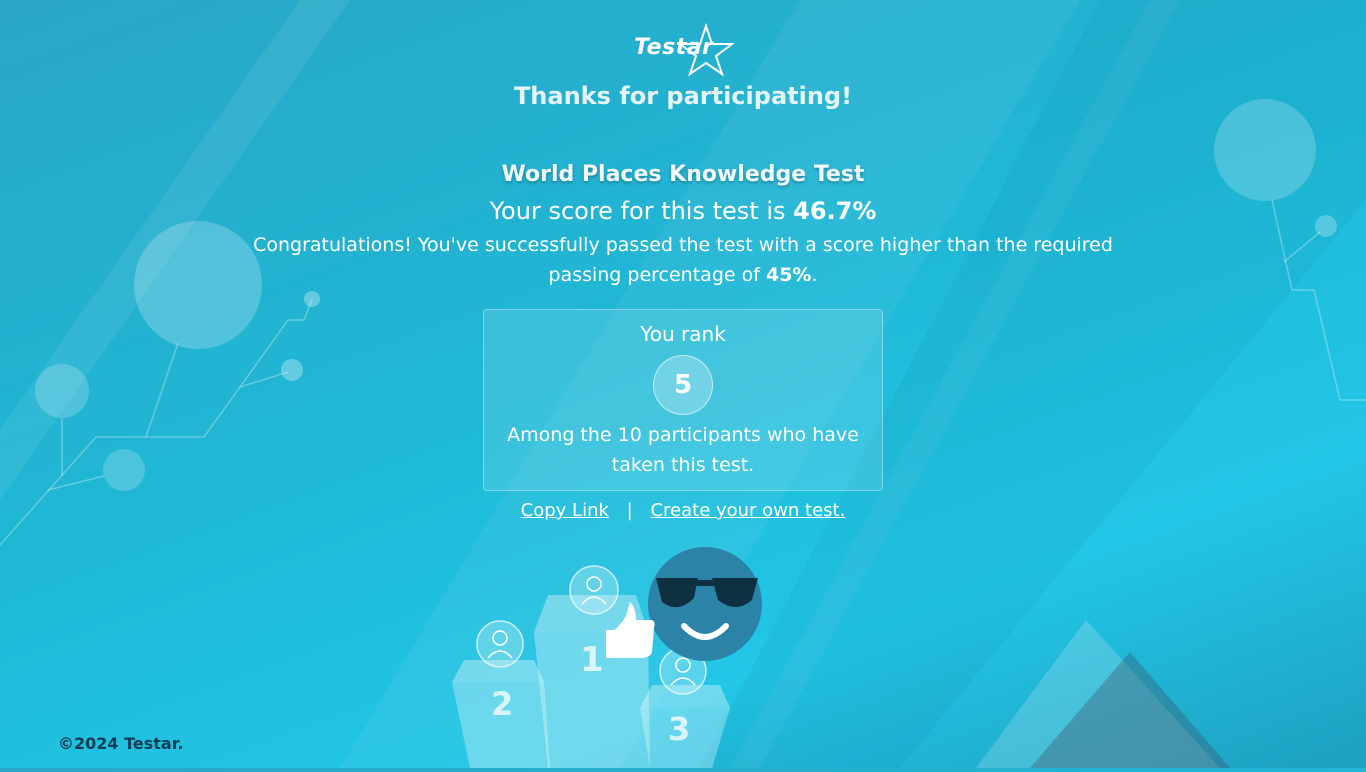 The width and height of the screenshot is (1366, 772). What do you see at coordinates (637, 211) in the screenshot?
I see `score-prefix: Your score for this test is` at bounding box center [637, 211].